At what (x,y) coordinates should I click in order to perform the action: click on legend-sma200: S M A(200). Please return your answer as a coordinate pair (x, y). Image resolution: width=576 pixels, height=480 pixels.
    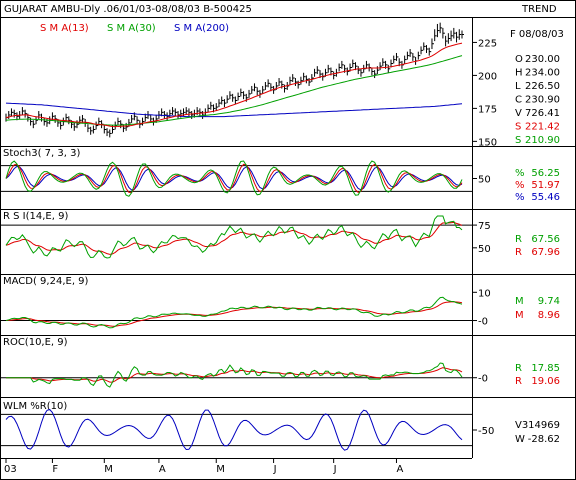
    Looking at the image, I should click on (201, 28).